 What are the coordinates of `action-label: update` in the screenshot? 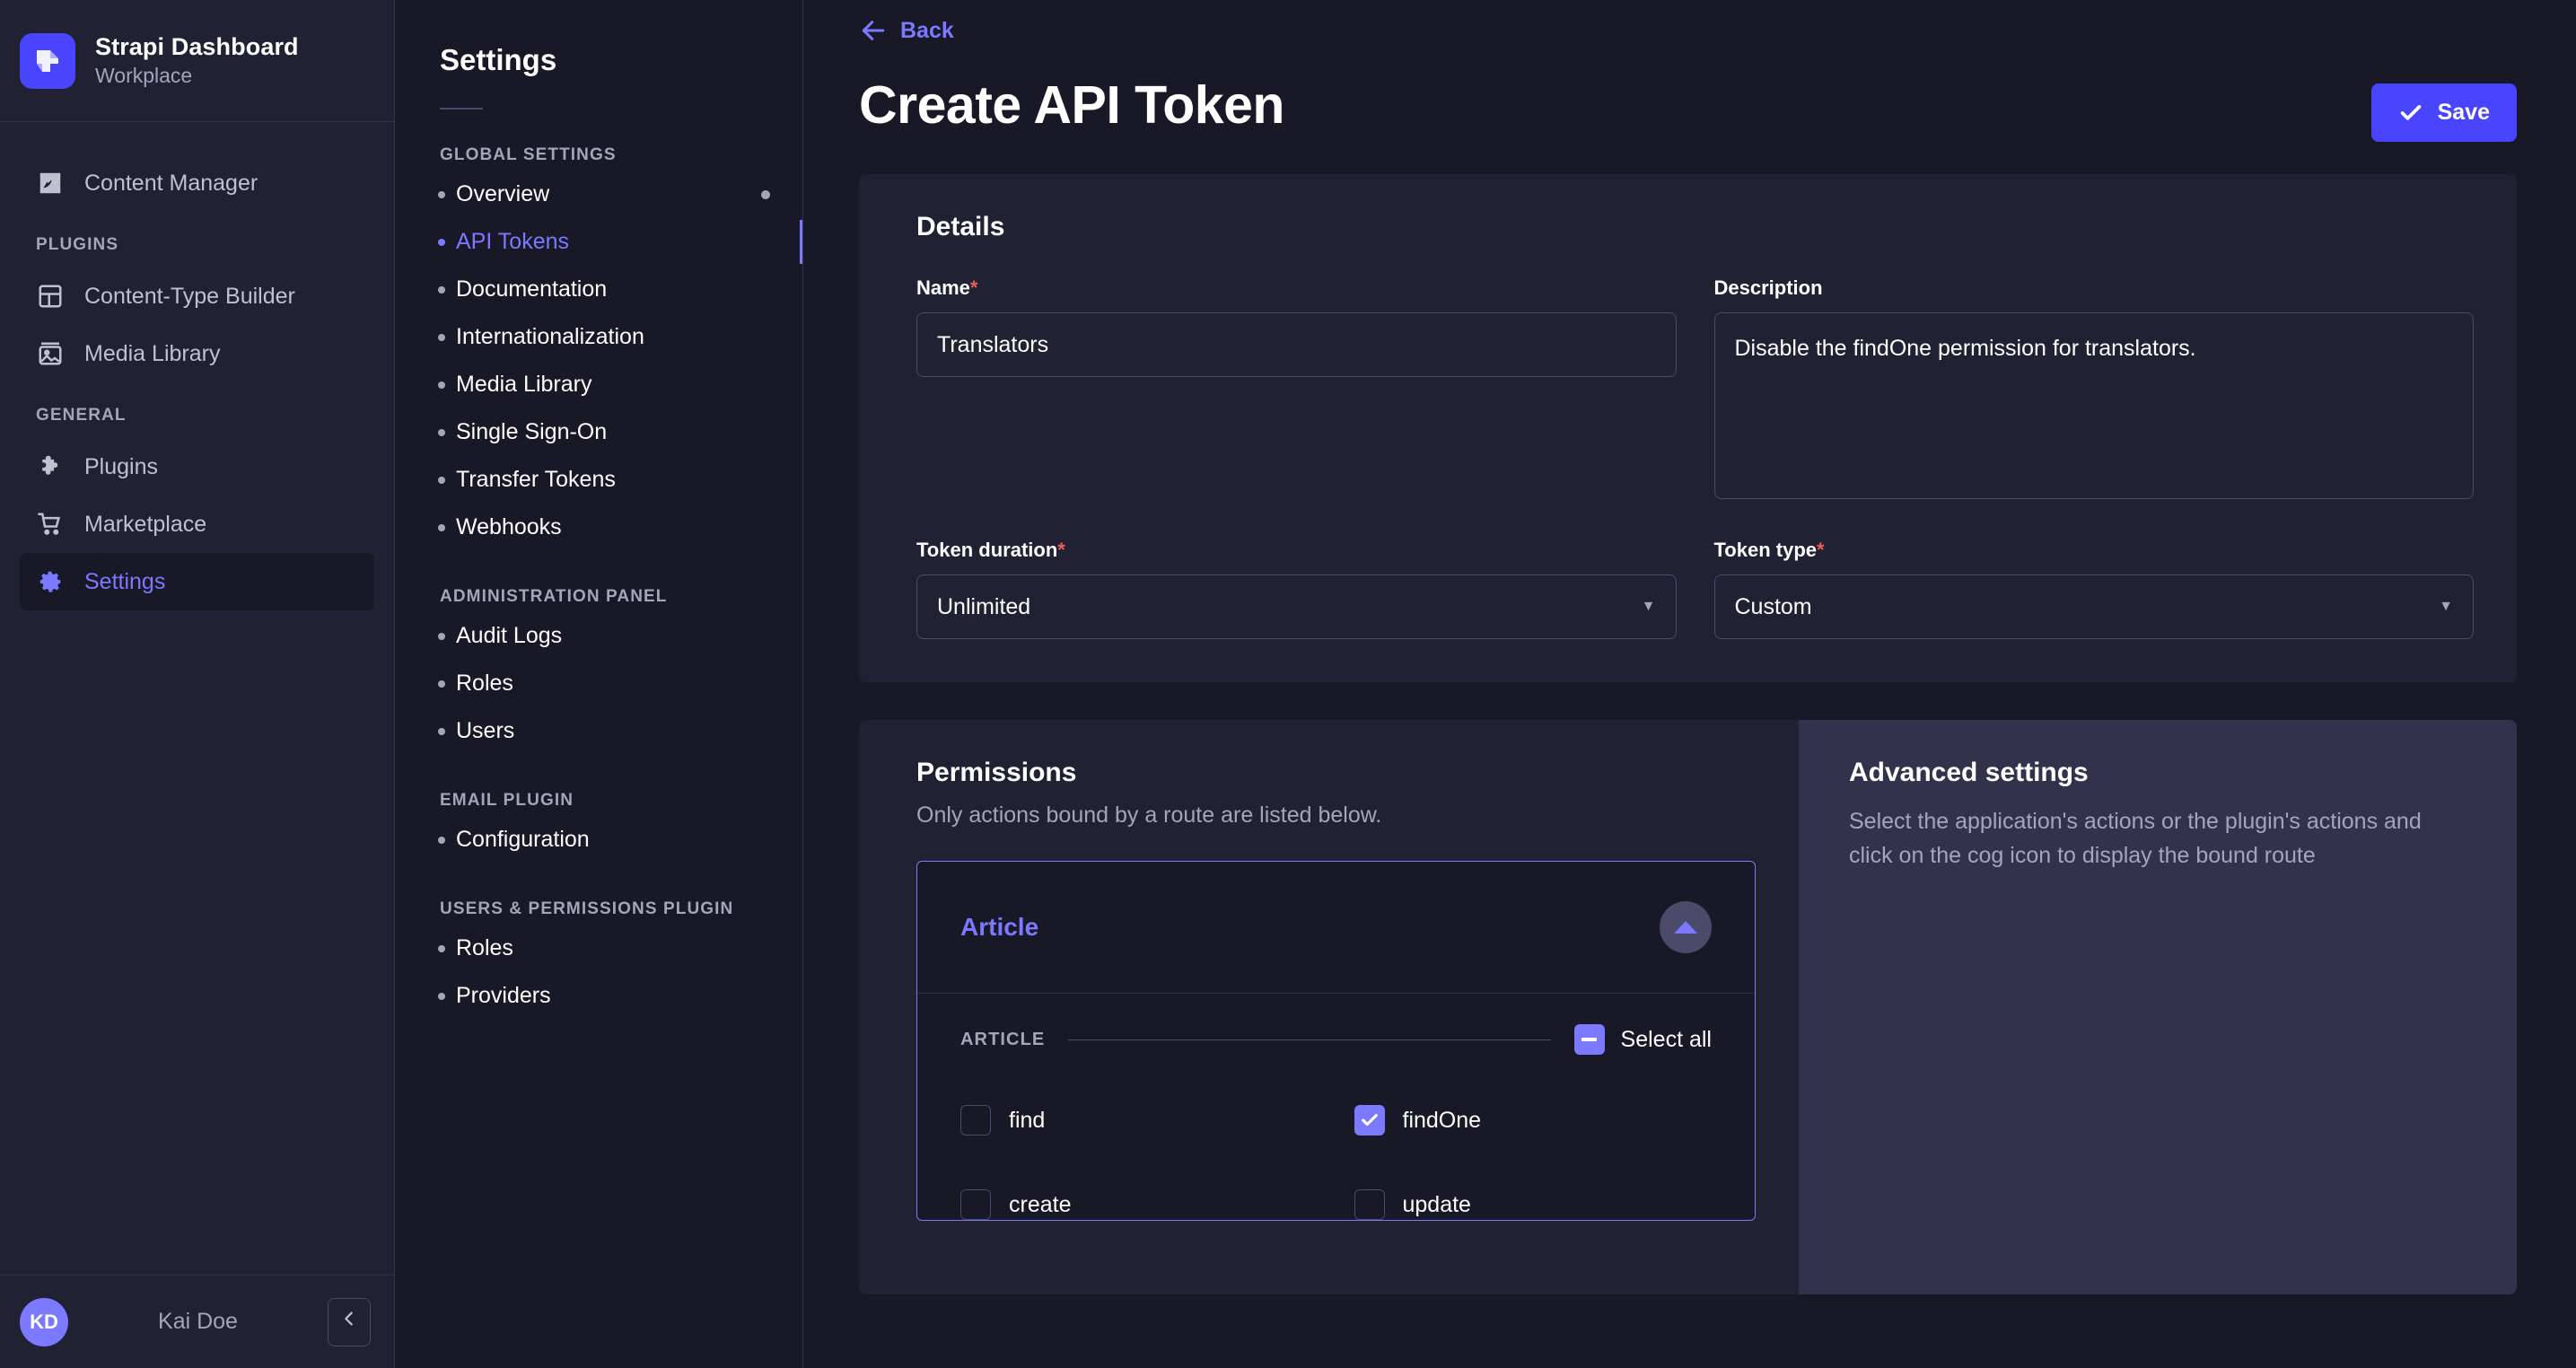 It's located at (1436, 1204).